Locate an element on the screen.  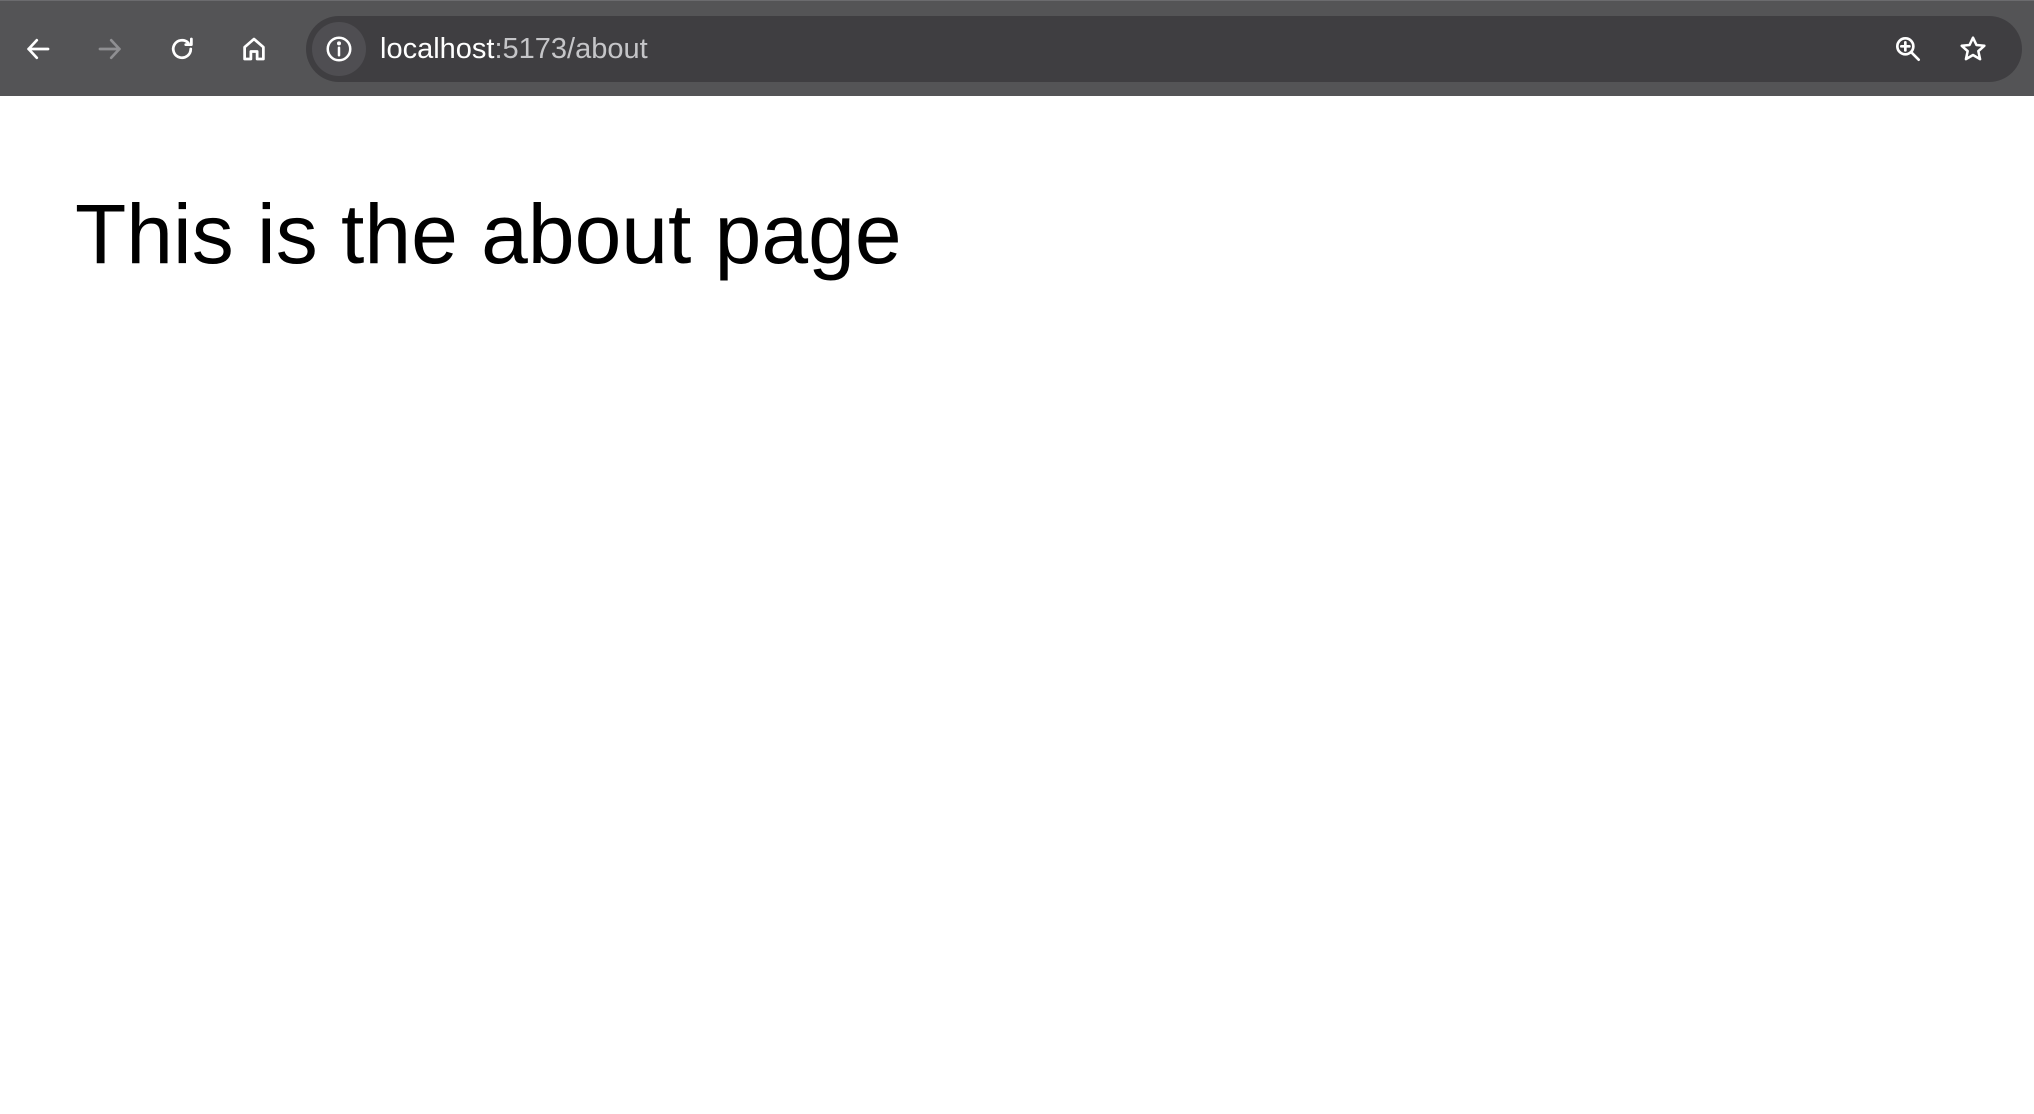
arrow-right-icon is located at coordinates (109, 49).